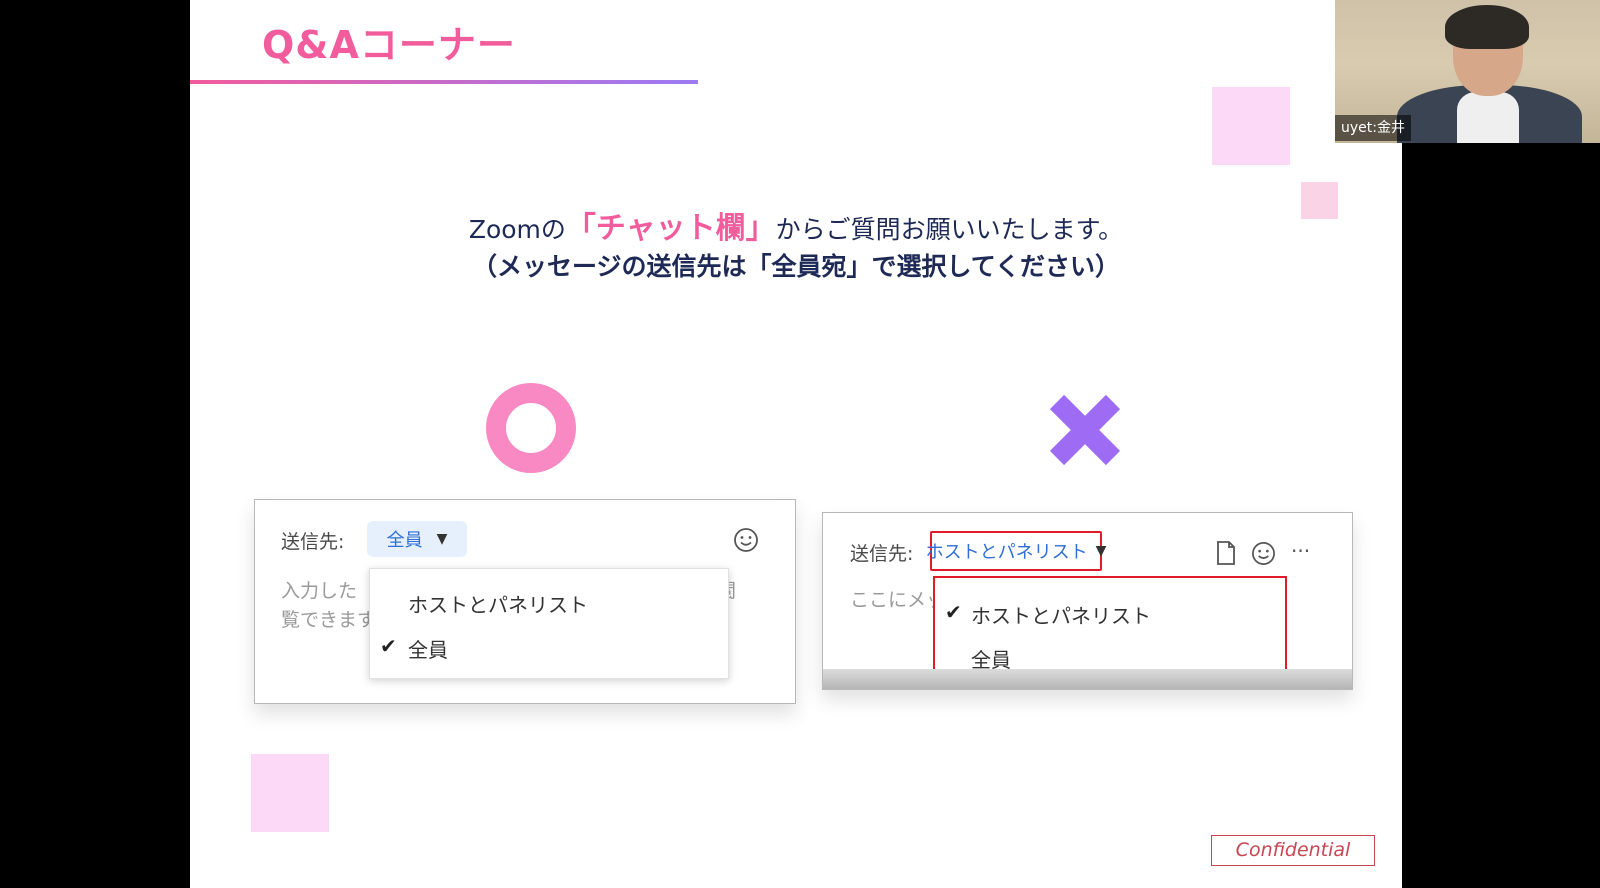 The width and height of the screenshot is (1600, 888). I want to click on instruction-suffix: からご質問お願いいたします。, so click(949, 229).